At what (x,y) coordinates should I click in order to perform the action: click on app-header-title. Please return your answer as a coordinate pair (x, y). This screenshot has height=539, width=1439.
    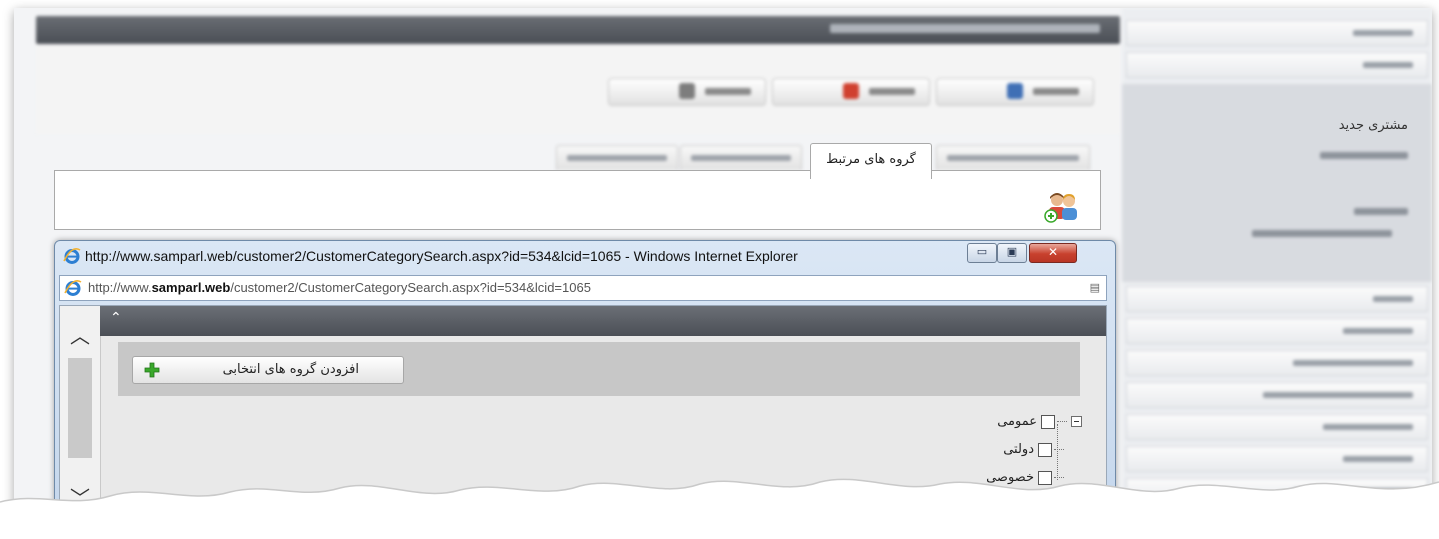
    Looking at the image, I should click on (965, 28).